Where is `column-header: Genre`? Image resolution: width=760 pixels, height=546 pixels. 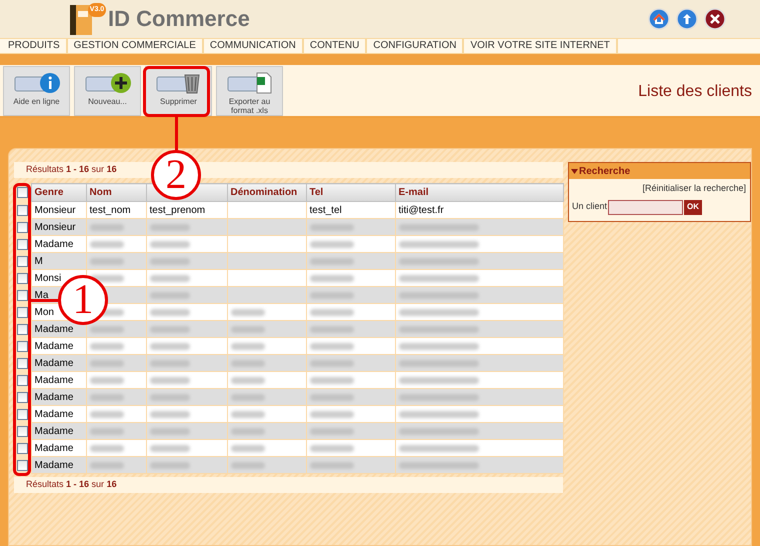 column-header: Genre is located at coordinates (58, 193).